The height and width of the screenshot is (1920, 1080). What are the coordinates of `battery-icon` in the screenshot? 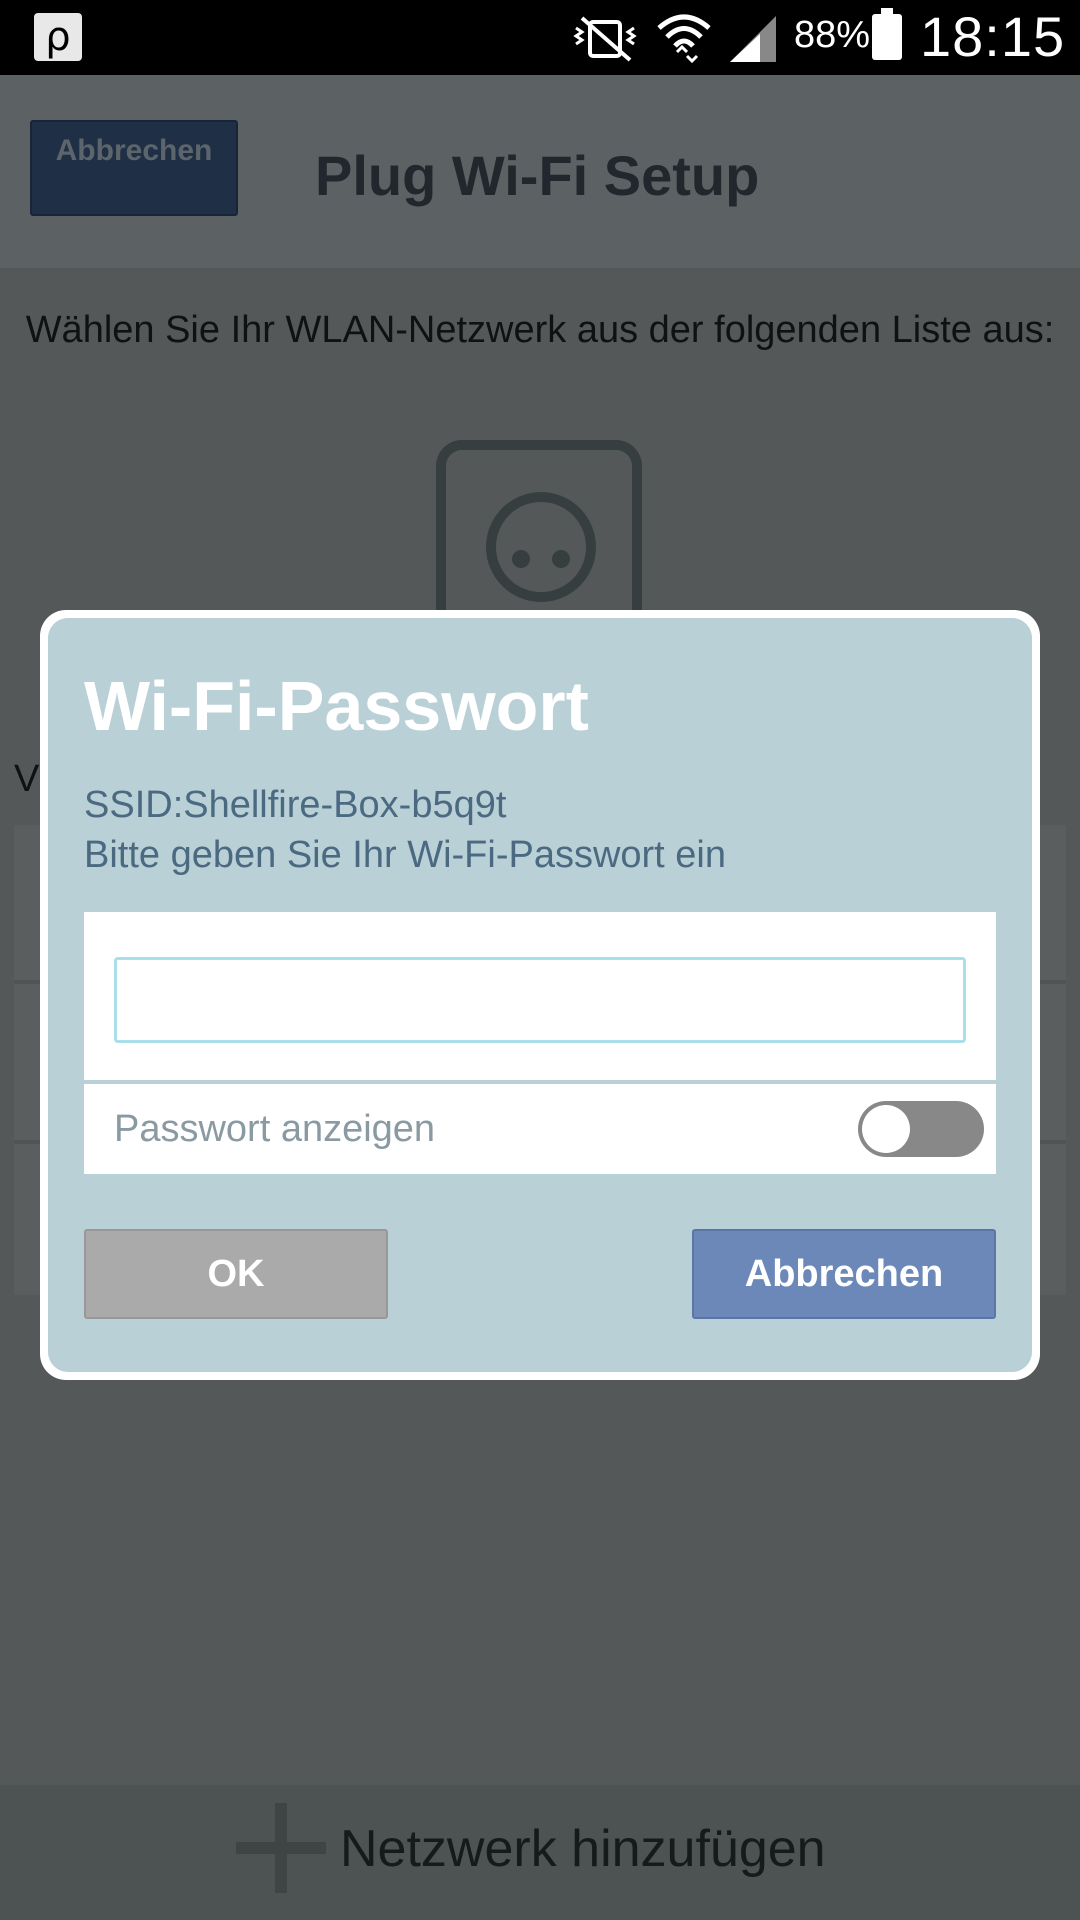 It's located at (887, 34).